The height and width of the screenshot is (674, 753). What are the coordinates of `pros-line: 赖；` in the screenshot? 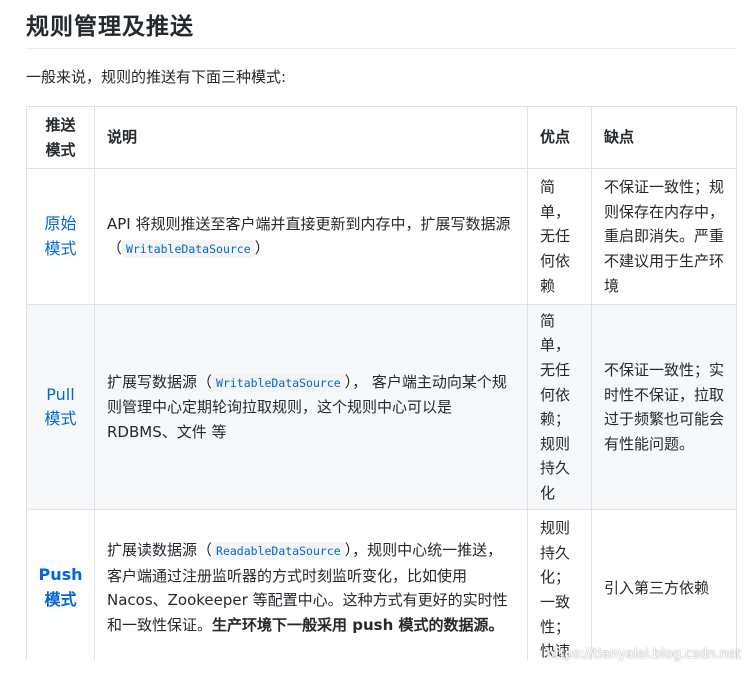 It's located at (555, 419).